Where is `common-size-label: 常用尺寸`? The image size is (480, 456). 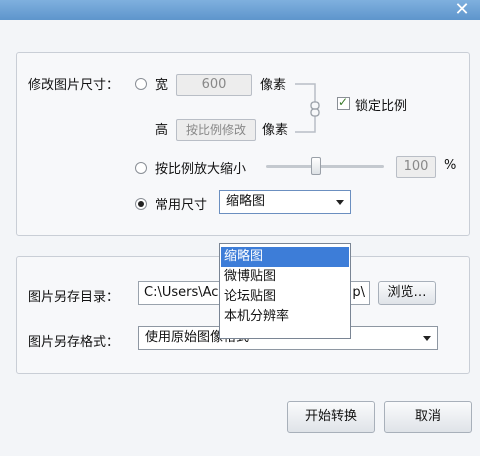
common-size-label: 常用尺寸 is located at coordinates (181, 205).